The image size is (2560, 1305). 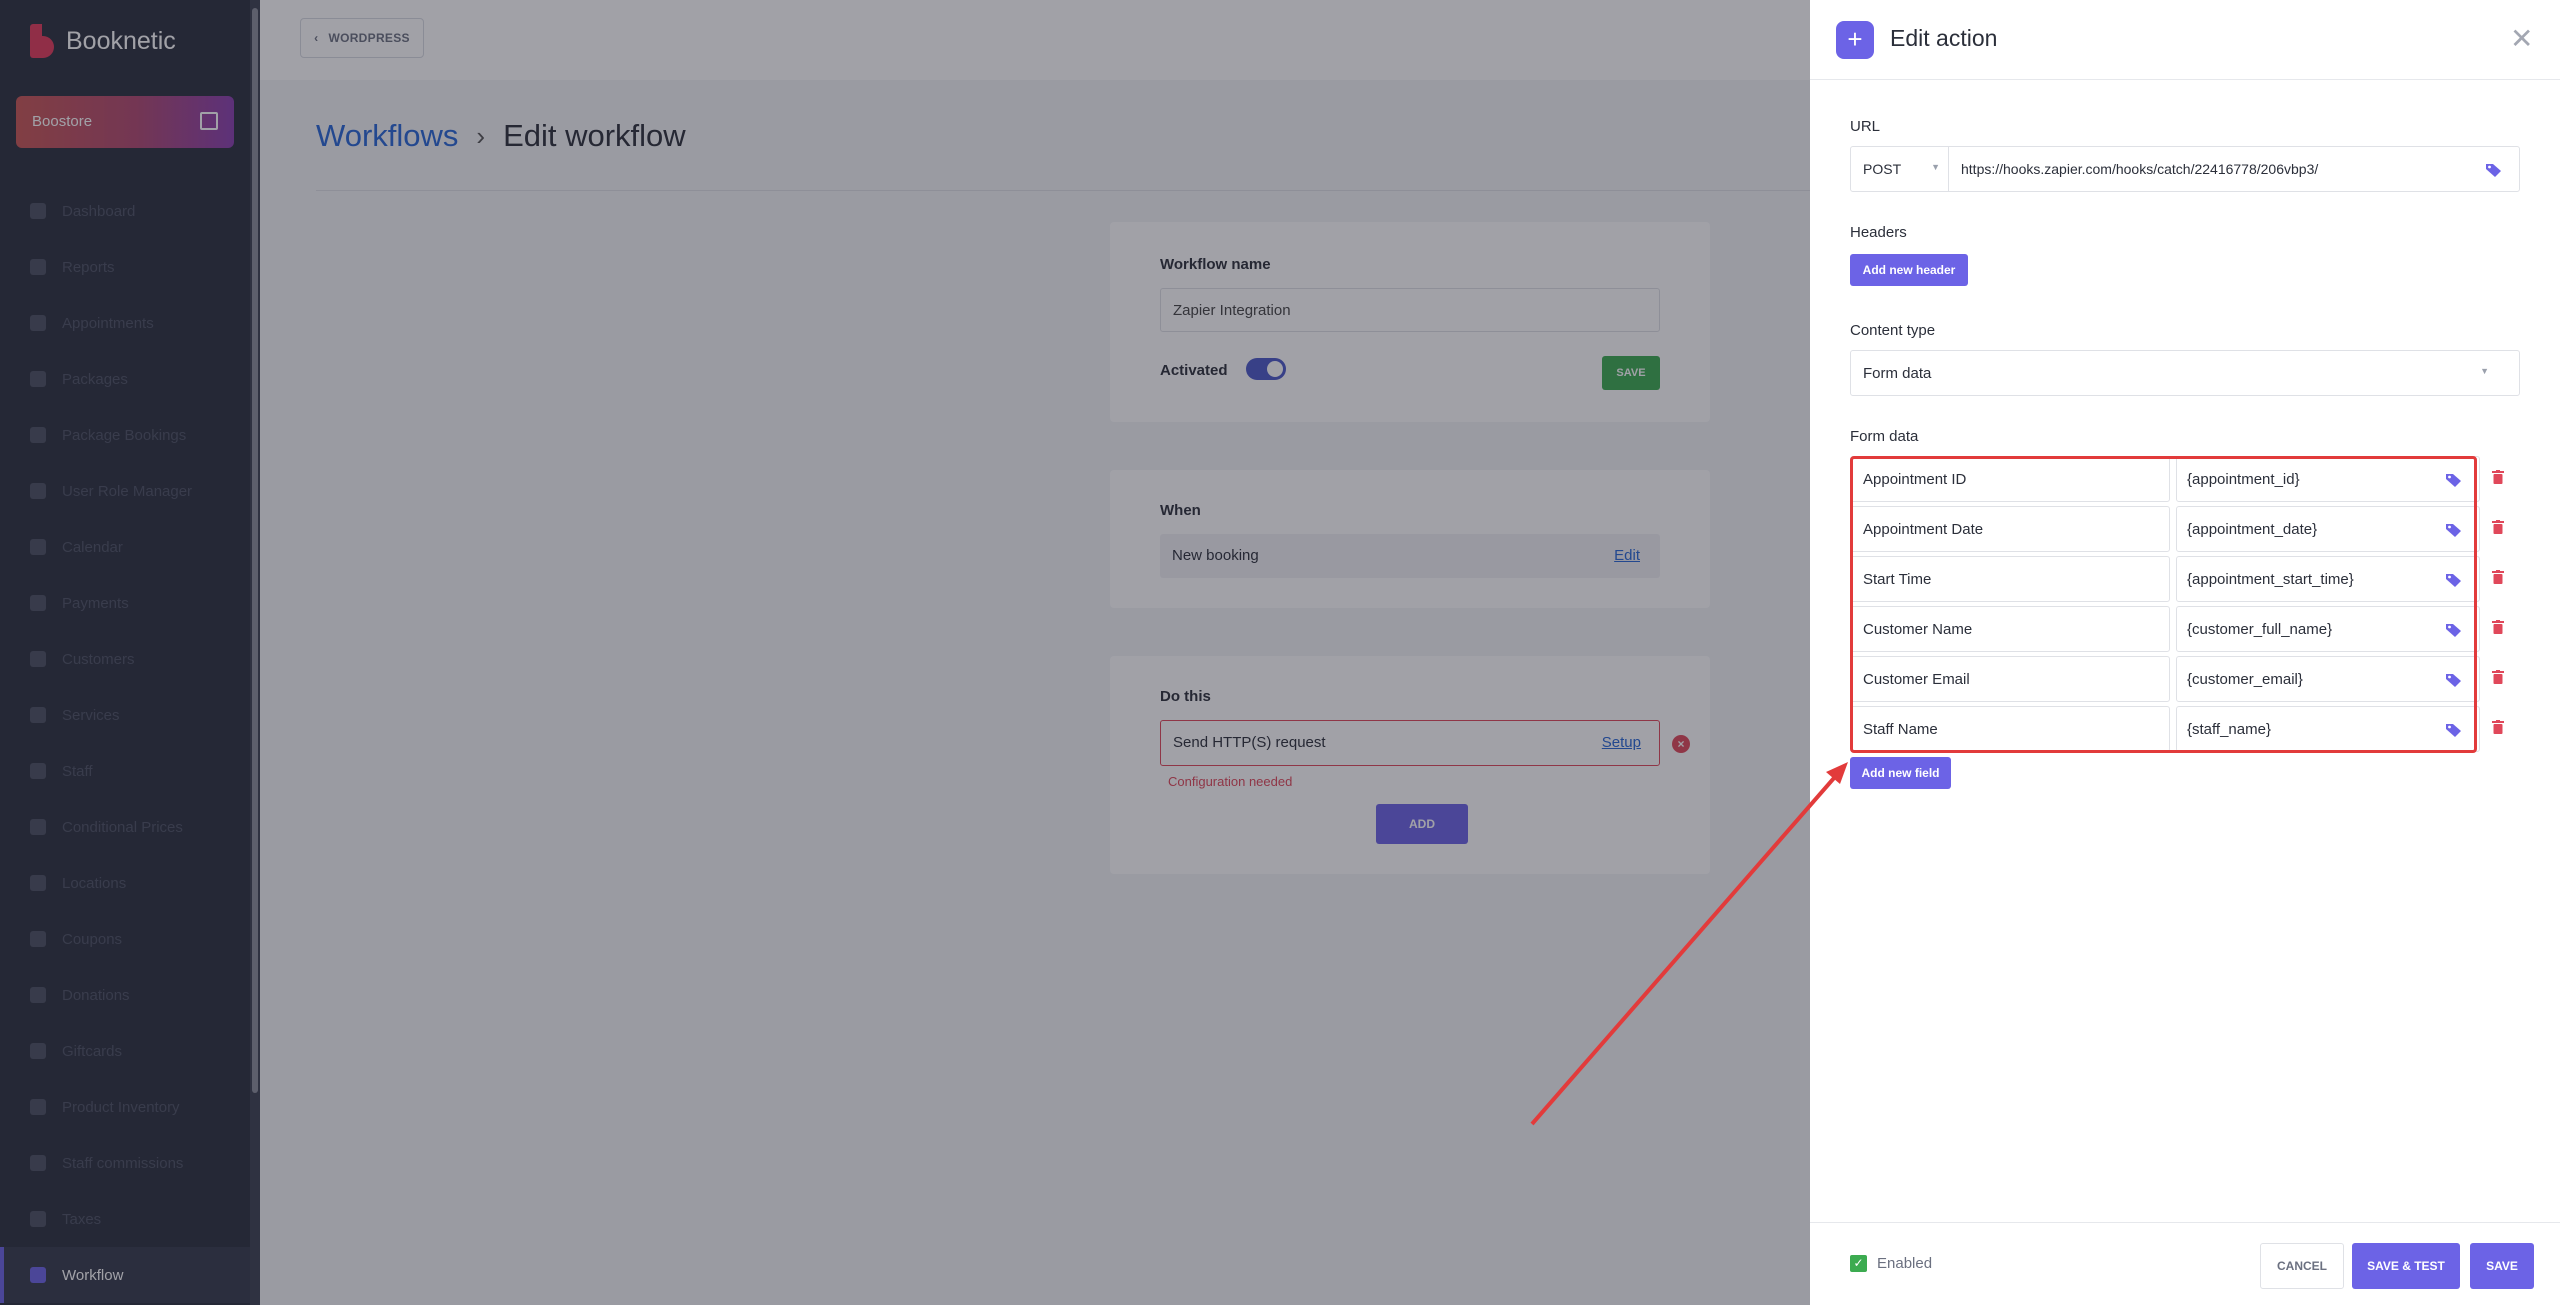 What do you see at coordinates (2502, 1266) in the screenshot?
I see `save-action-button: SAVE` at bounding box center [2502, 1266].